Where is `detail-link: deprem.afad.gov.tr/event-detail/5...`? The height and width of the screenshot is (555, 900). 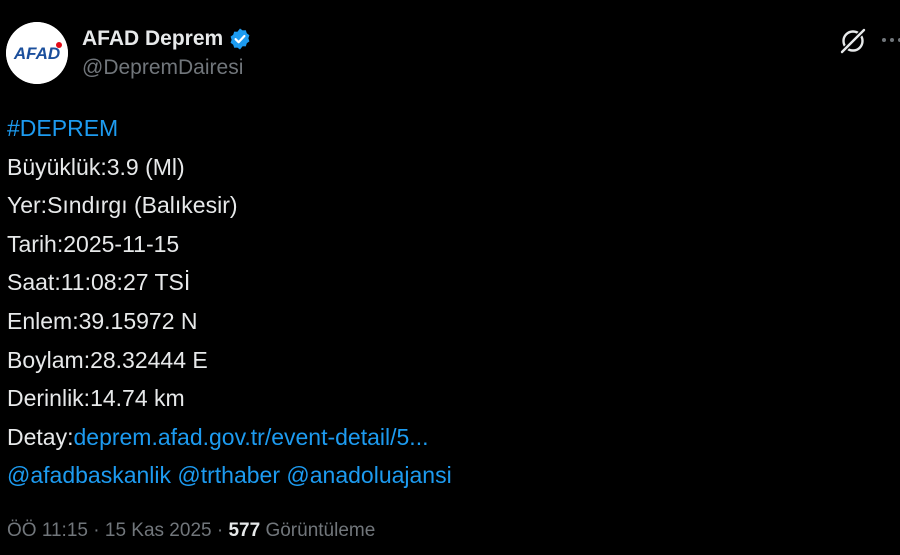 detail-link: deprem.afad.gov.tr/event-detail/5... is located at coordinates (250, 437).